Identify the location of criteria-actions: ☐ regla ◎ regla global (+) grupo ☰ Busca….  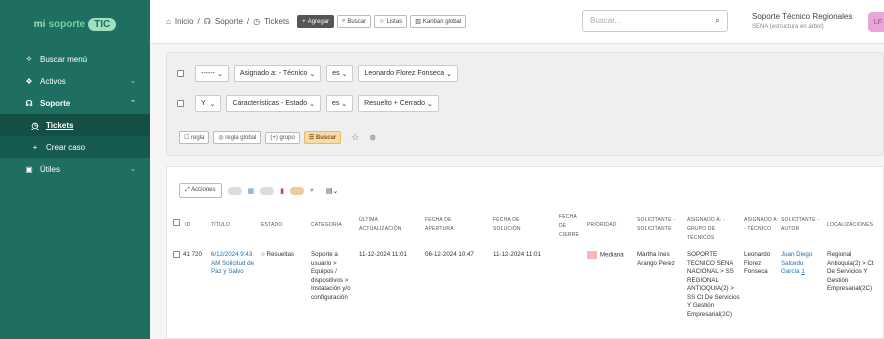
(277, 137).